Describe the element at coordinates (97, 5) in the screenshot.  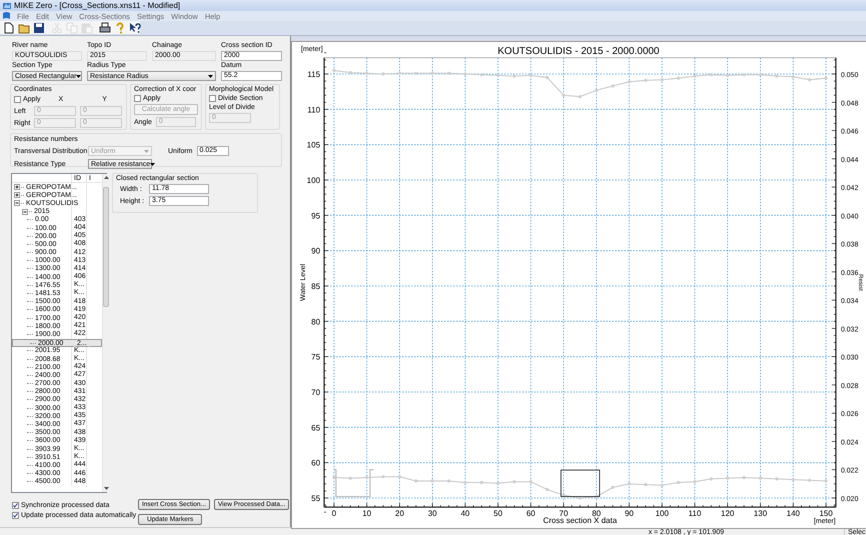
I see `window-title: MIKE Zero - [Cross_Sections.xns11 - Modified]` at that location.